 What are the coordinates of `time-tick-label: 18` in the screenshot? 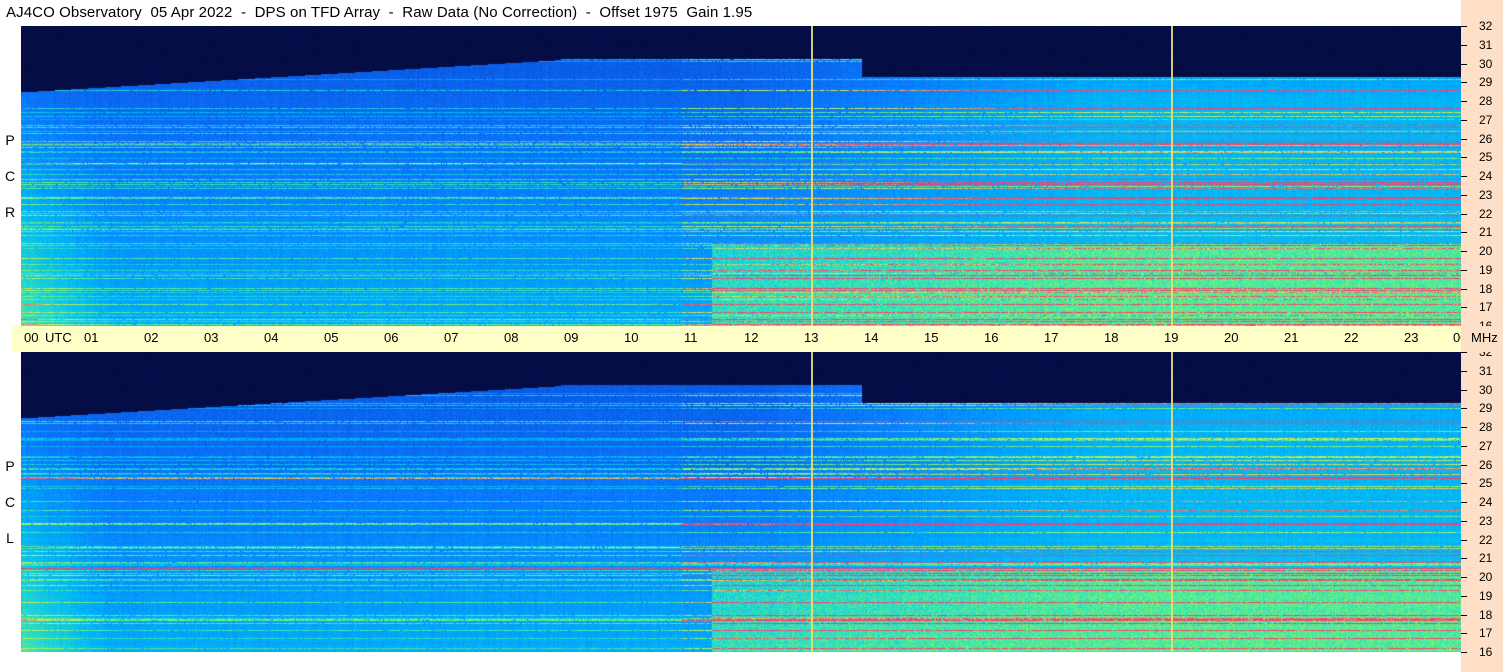 It's located at (1111, 337).